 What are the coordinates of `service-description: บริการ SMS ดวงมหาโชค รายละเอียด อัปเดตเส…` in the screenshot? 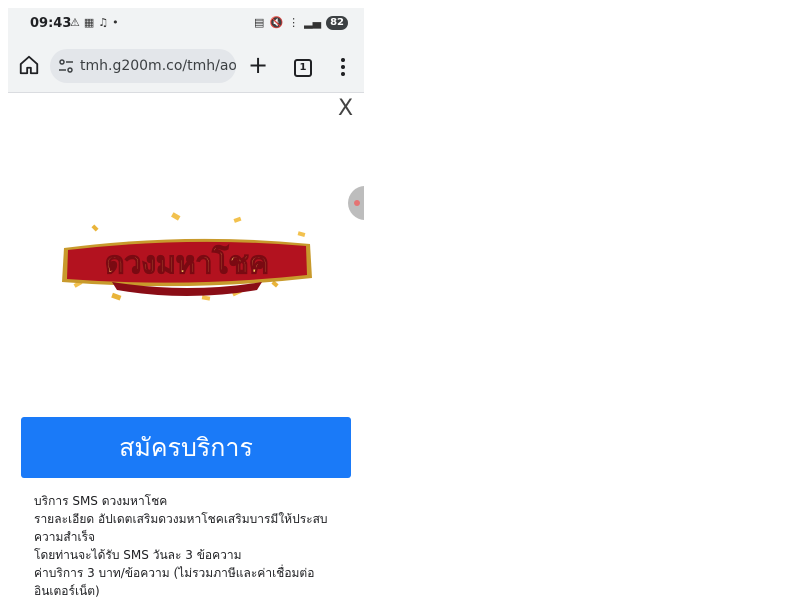 It's located at (189, 546).